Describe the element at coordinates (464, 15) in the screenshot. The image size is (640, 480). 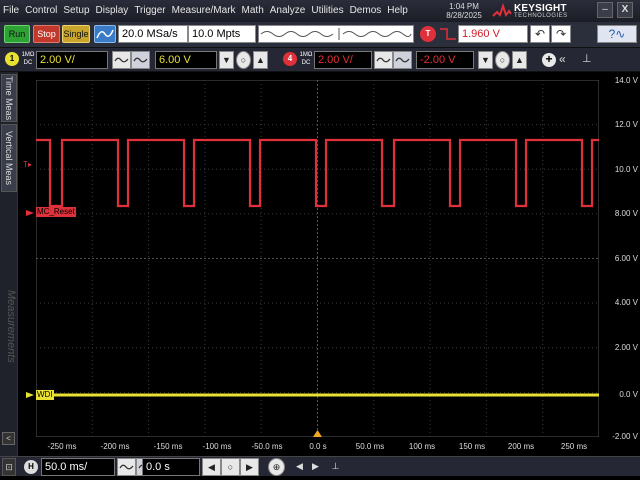
I see `clock-date: 8/28/2025` at that location.